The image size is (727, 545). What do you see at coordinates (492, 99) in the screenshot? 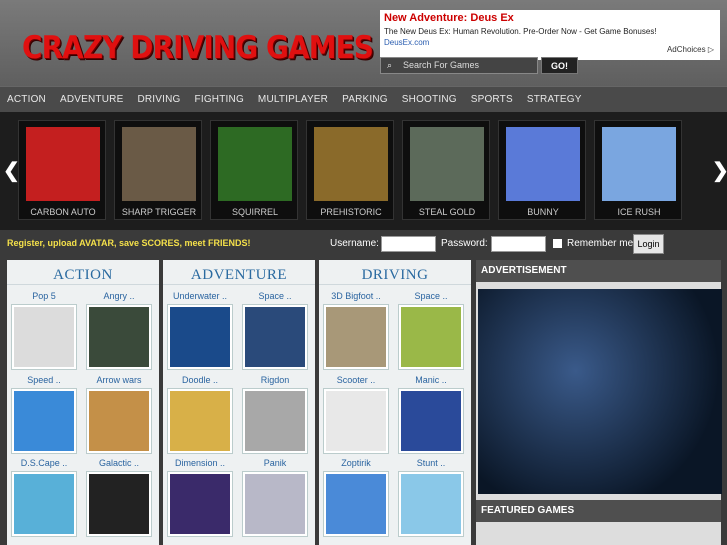
I see `nav-item-sports: SPORTS` at bounding box center [492, 99].